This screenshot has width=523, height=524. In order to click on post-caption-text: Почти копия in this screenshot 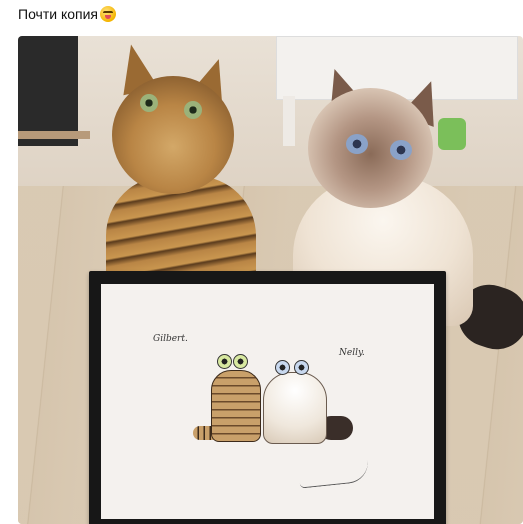, I will do `click(58, 14)`.